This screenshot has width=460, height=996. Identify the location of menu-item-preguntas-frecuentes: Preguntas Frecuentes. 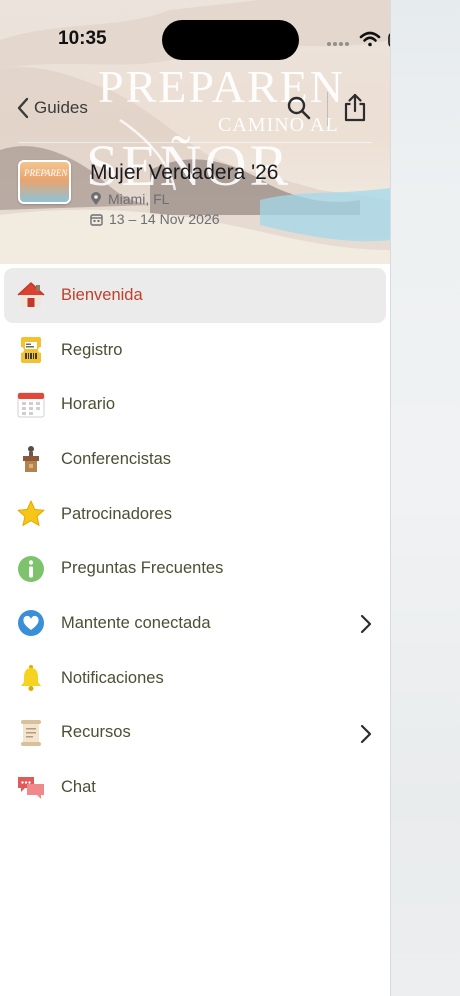
(195, 568).